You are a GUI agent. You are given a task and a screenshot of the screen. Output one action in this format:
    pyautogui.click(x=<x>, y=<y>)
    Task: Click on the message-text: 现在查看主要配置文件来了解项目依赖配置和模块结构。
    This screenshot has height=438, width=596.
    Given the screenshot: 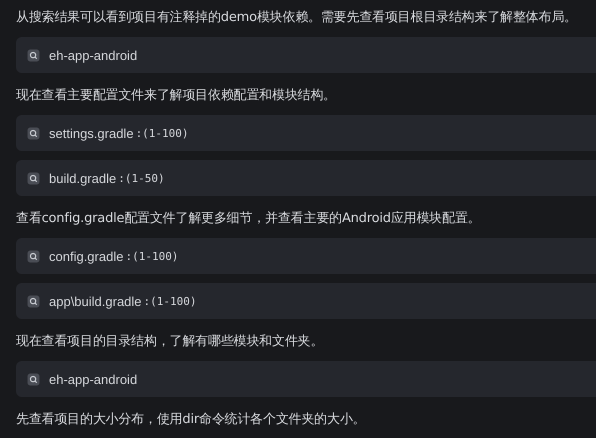 What is the action you would take?
    pyautogui.click(x=177, y=96)
    